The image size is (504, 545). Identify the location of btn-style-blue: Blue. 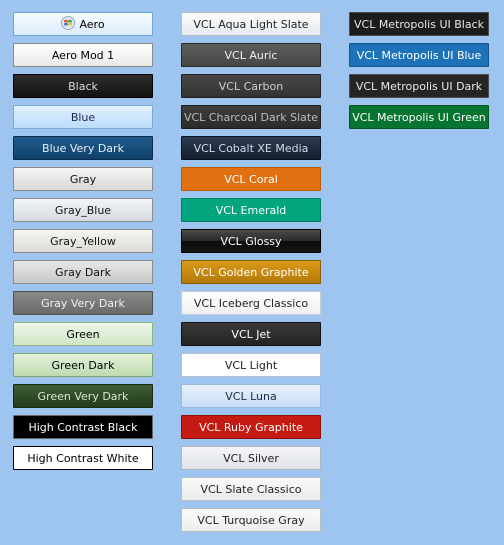
(83, 117).